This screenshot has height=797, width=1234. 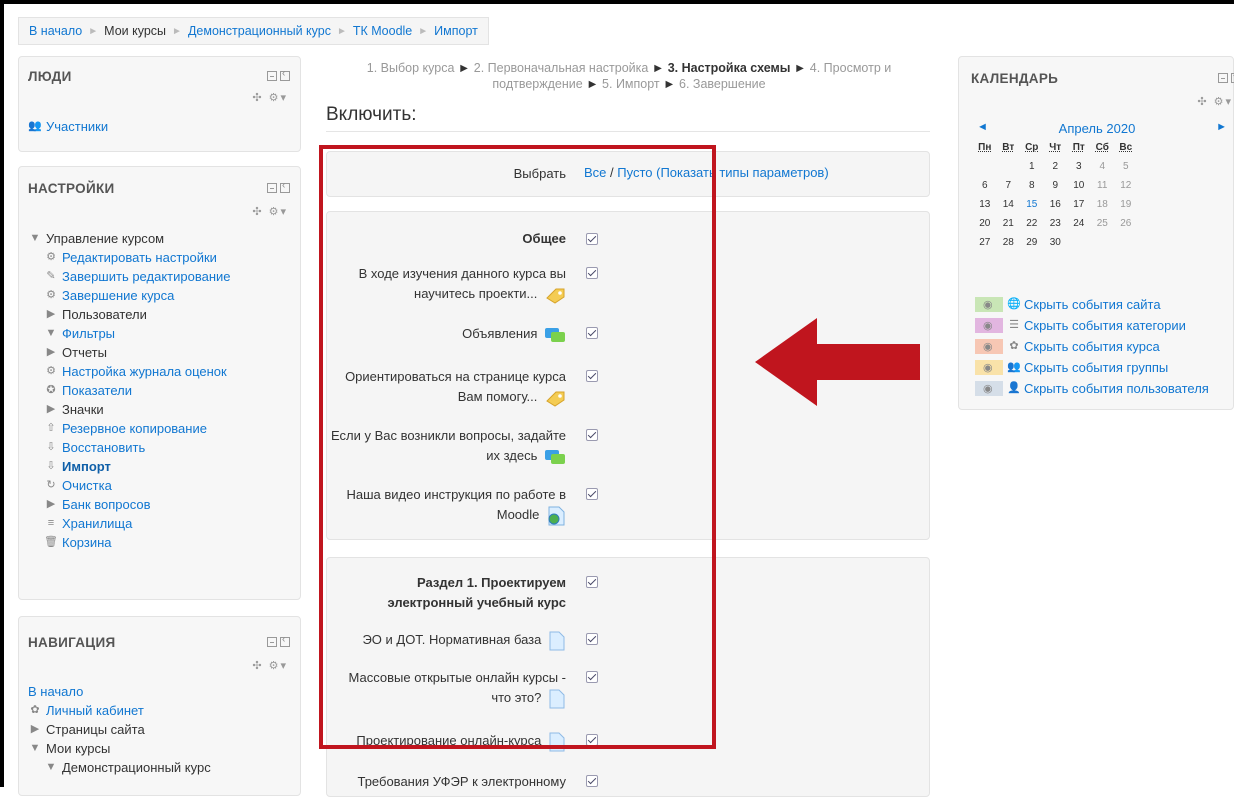 I want to click on calendar-day: 21, so click(x=1009, y=223).